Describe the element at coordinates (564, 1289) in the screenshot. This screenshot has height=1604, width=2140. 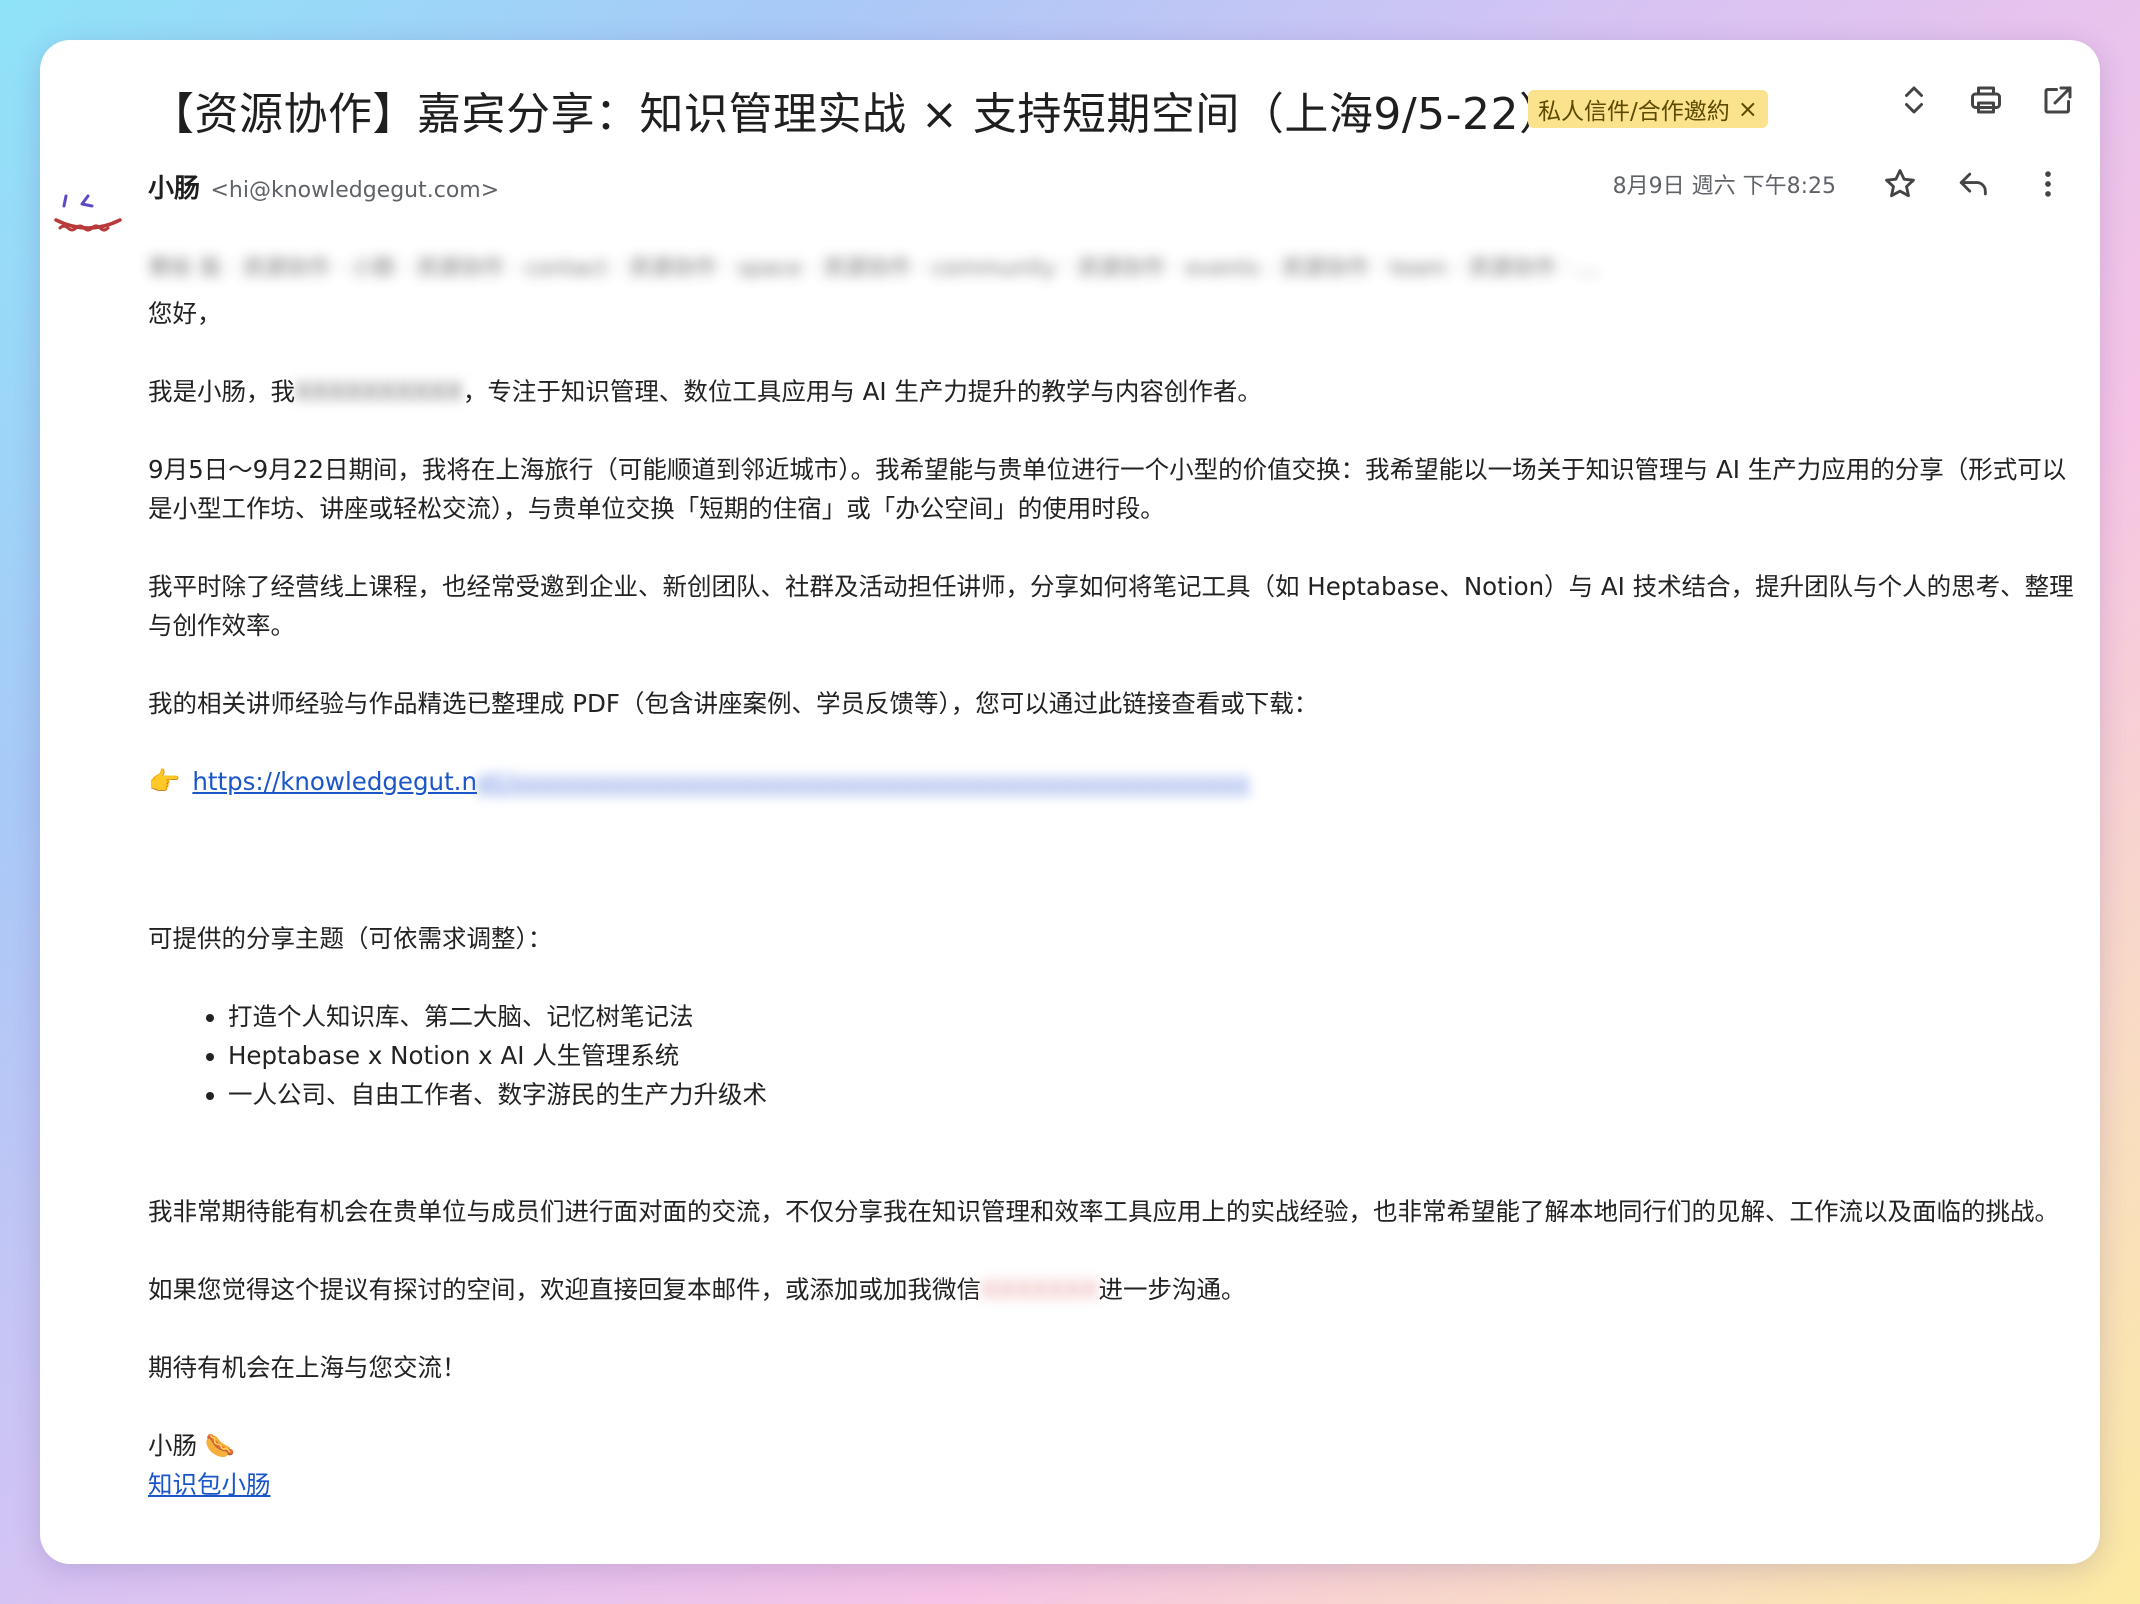
I see `contact-text-start: 如果您觉得这个提议有探讨的空间，欢迎直接回复本邮件，或添加或加我微信` at that location.